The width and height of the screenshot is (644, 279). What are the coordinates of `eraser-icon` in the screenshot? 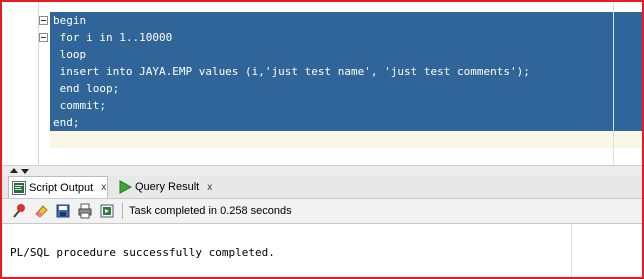 It's located at (41, 211).